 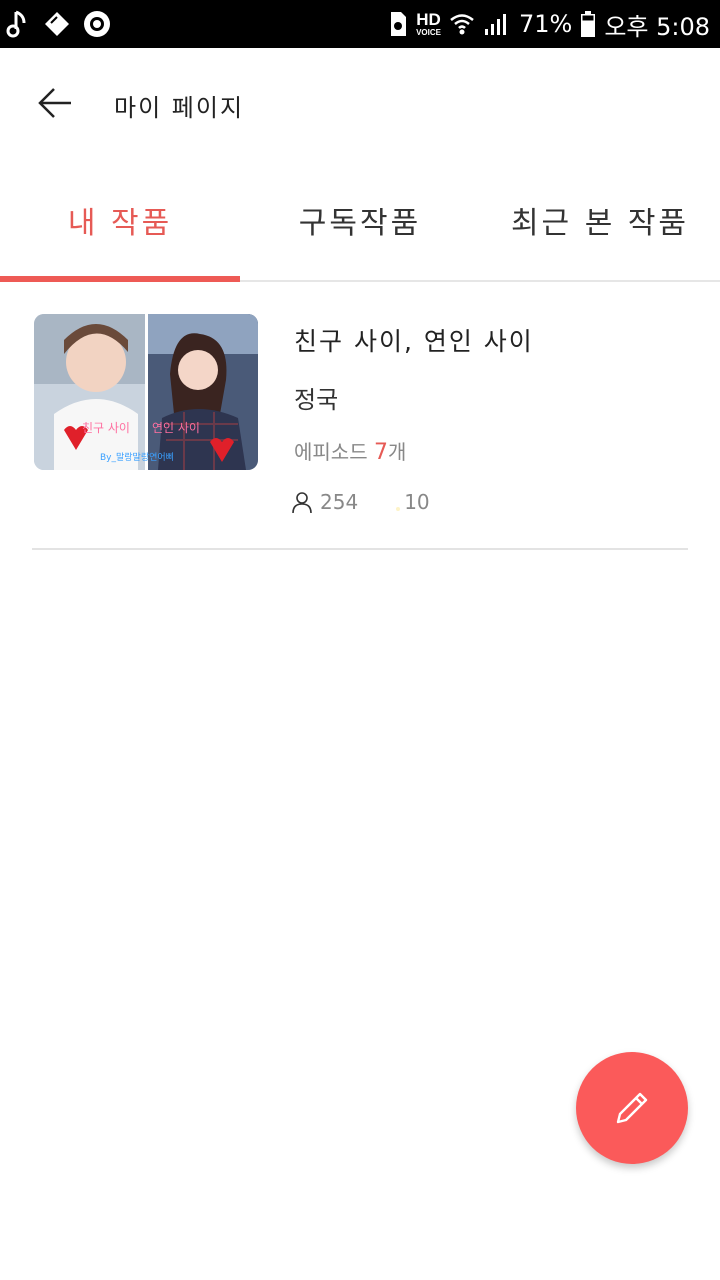 I want to click on signal-icon, so click(x=495, y=24).